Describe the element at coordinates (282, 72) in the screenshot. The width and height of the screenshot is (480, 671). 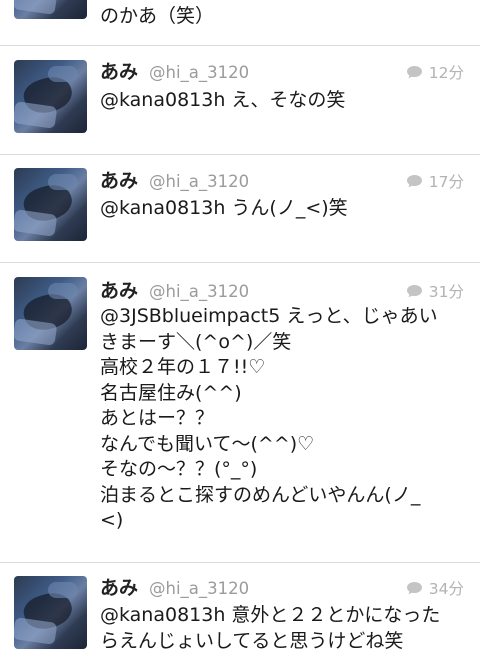
I see `tweet-header: あみ @hi_a_3120 12分` at that location.